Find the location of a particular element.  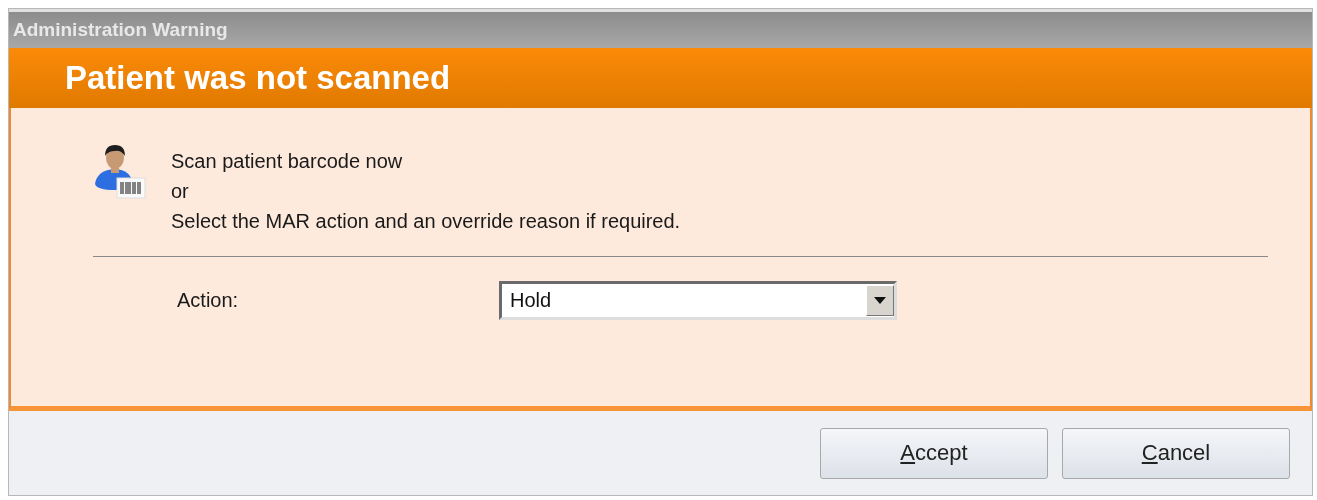

window-title: Administration Warning is located at coordinates (120, 30).